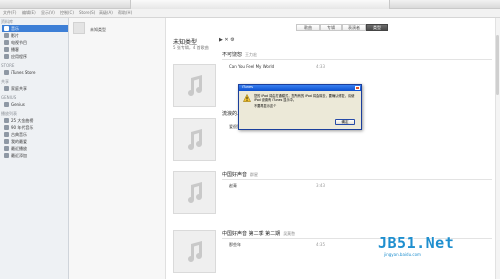 The image size is (500, 279). What do you see at coordinates (6, 28) in the screenshot?
I see `music-icon` at bounding box center [6, 28].